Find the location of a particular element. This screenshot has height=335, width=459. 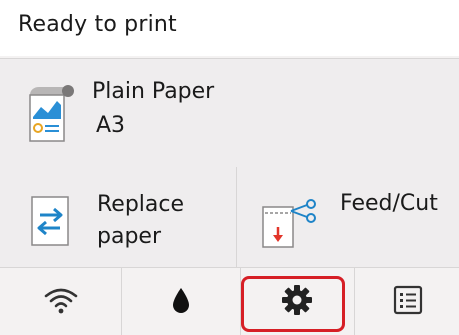

feed-cut-icon is located at coordinates (291, 223).